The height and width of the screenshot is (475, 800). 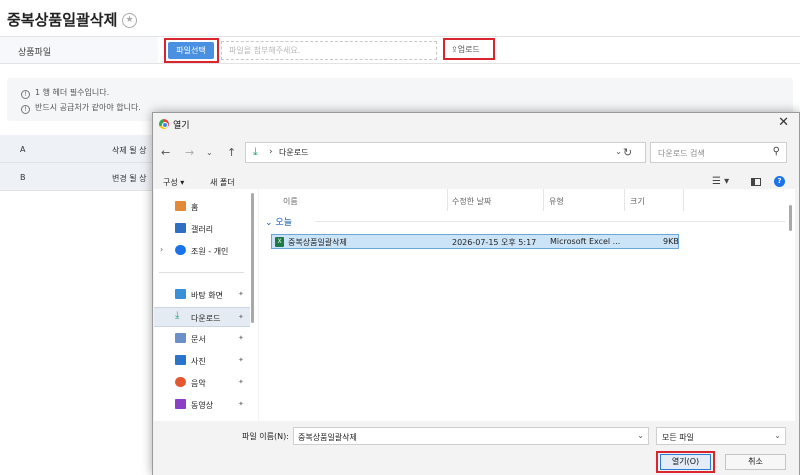 I want to click on refresh-icon: ↻, so click(x=627, y=152).